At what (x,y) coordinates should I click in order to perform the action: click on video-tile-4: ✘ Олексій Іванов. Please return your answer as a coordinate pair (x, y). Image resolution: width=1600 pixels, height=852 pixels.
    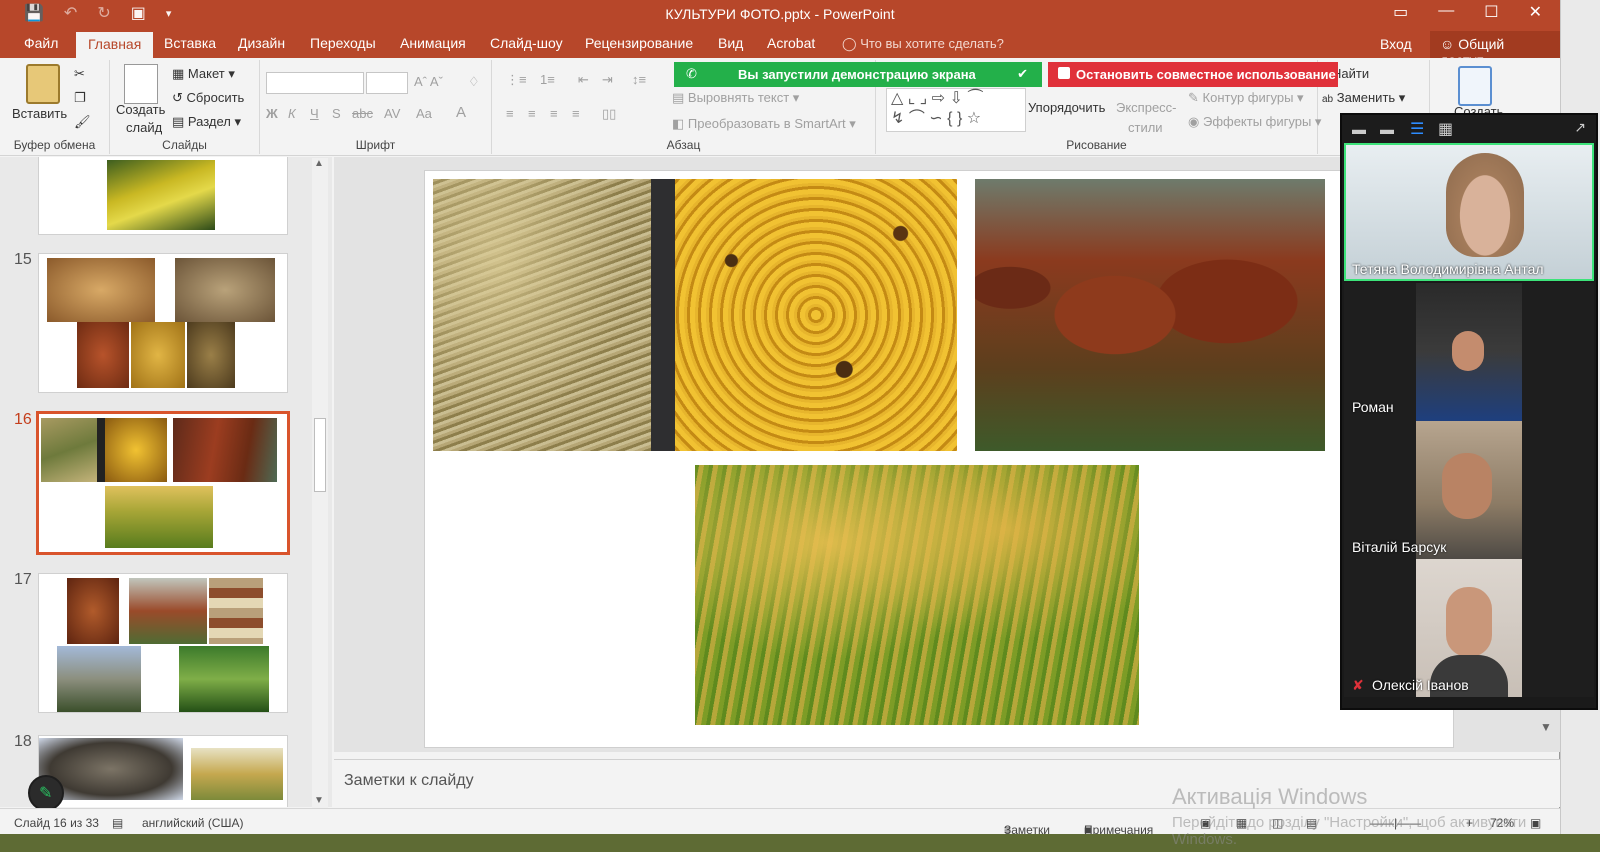
    Looking at the image, I should click on (1469, 628).